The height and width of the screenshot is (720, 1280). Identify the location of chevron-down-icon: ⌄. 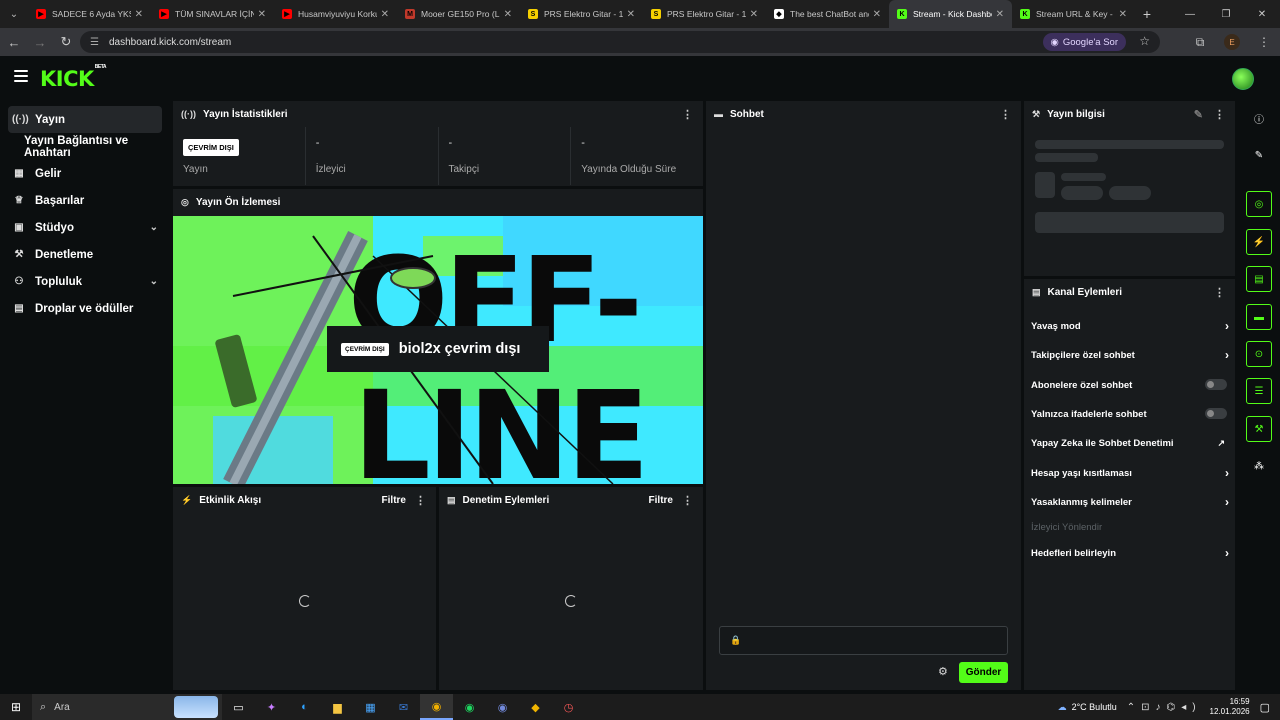
(153, 281).